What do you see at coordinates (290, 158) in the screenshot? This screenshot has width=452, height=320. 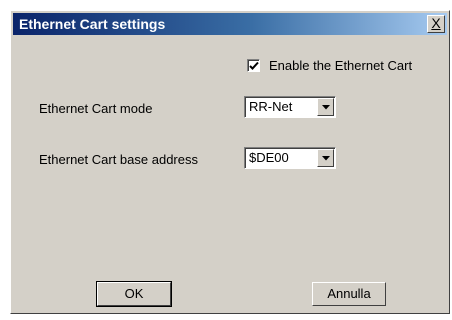 I see `ethernet-cart-base-address-select: $DE00` at bounding box center [290, 158].